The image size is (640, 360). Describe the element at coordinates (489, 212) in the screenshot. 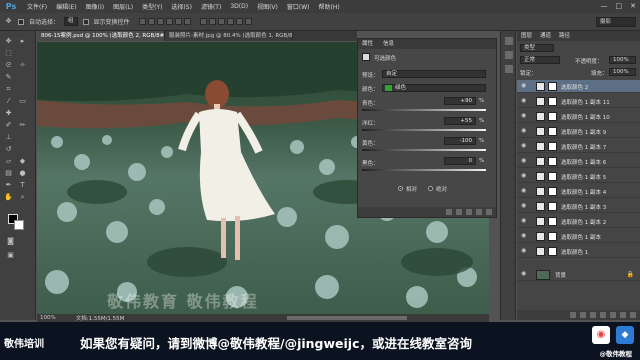

I see `delete-icon` at that location.